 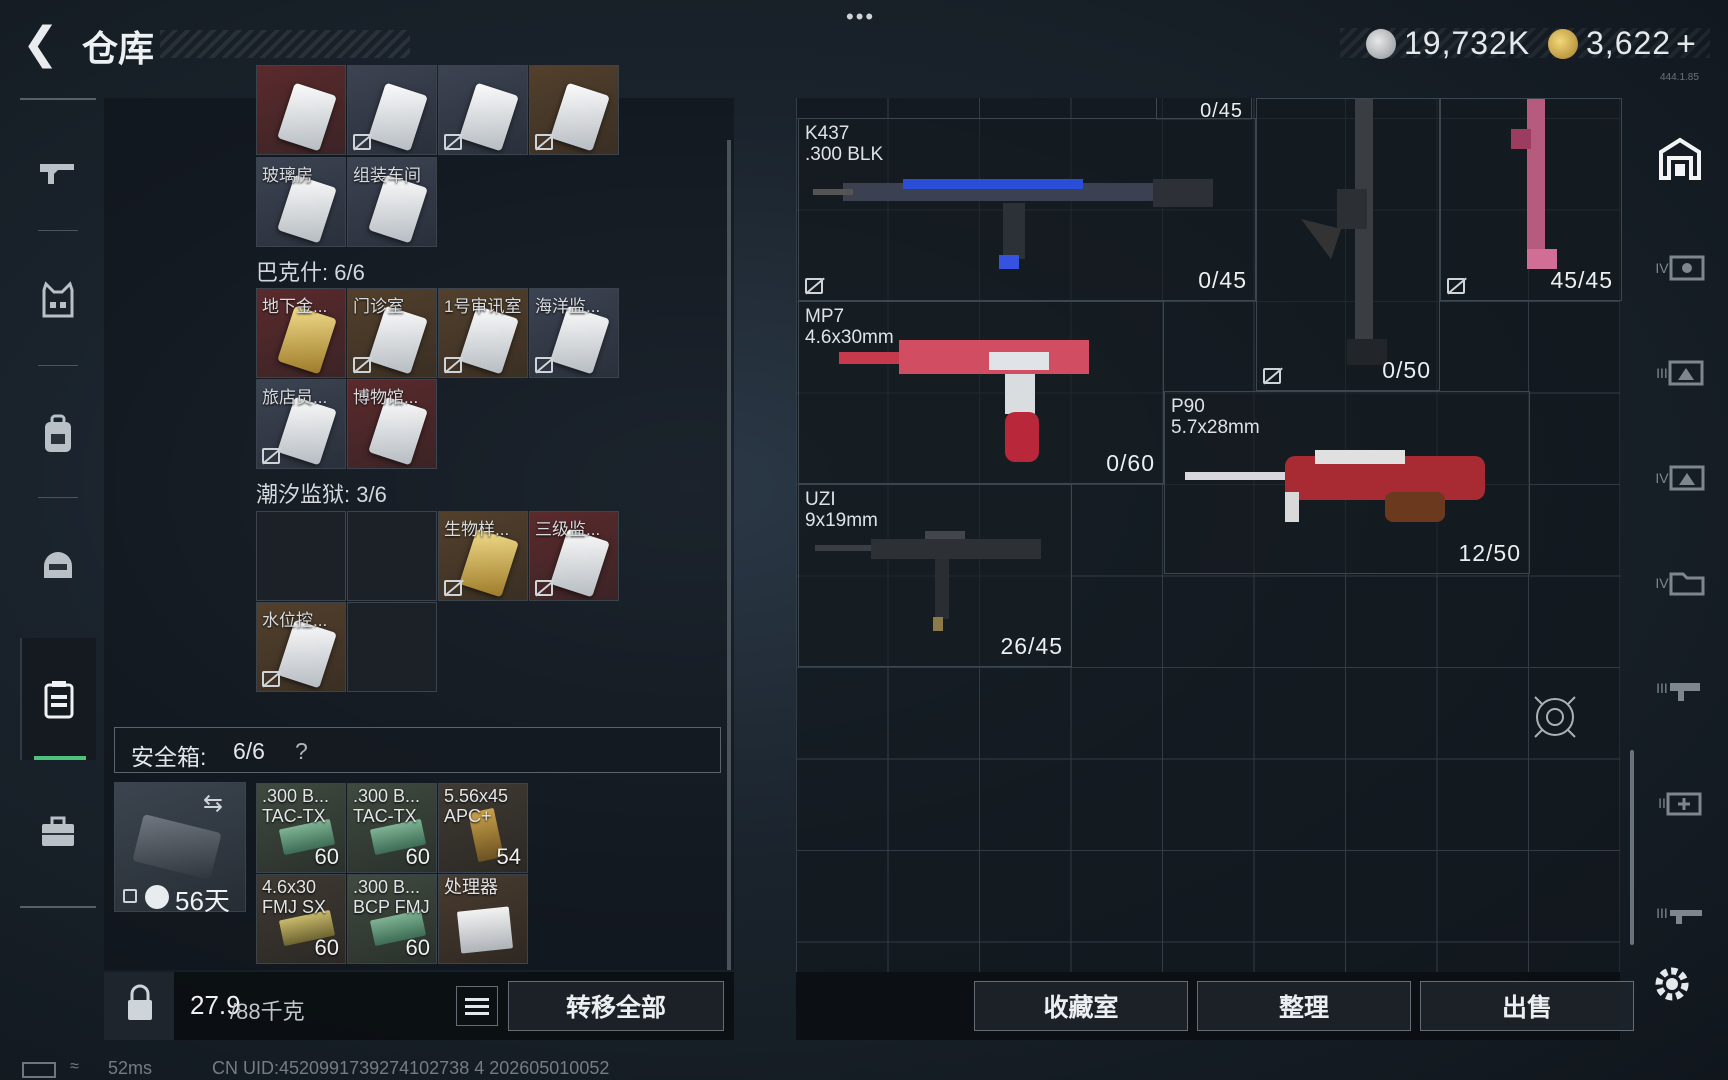 What do you see at coordinates (483, 919) in the screenshot?
I see `safebox-slot: 处理器` at bounding box center [483, 919].